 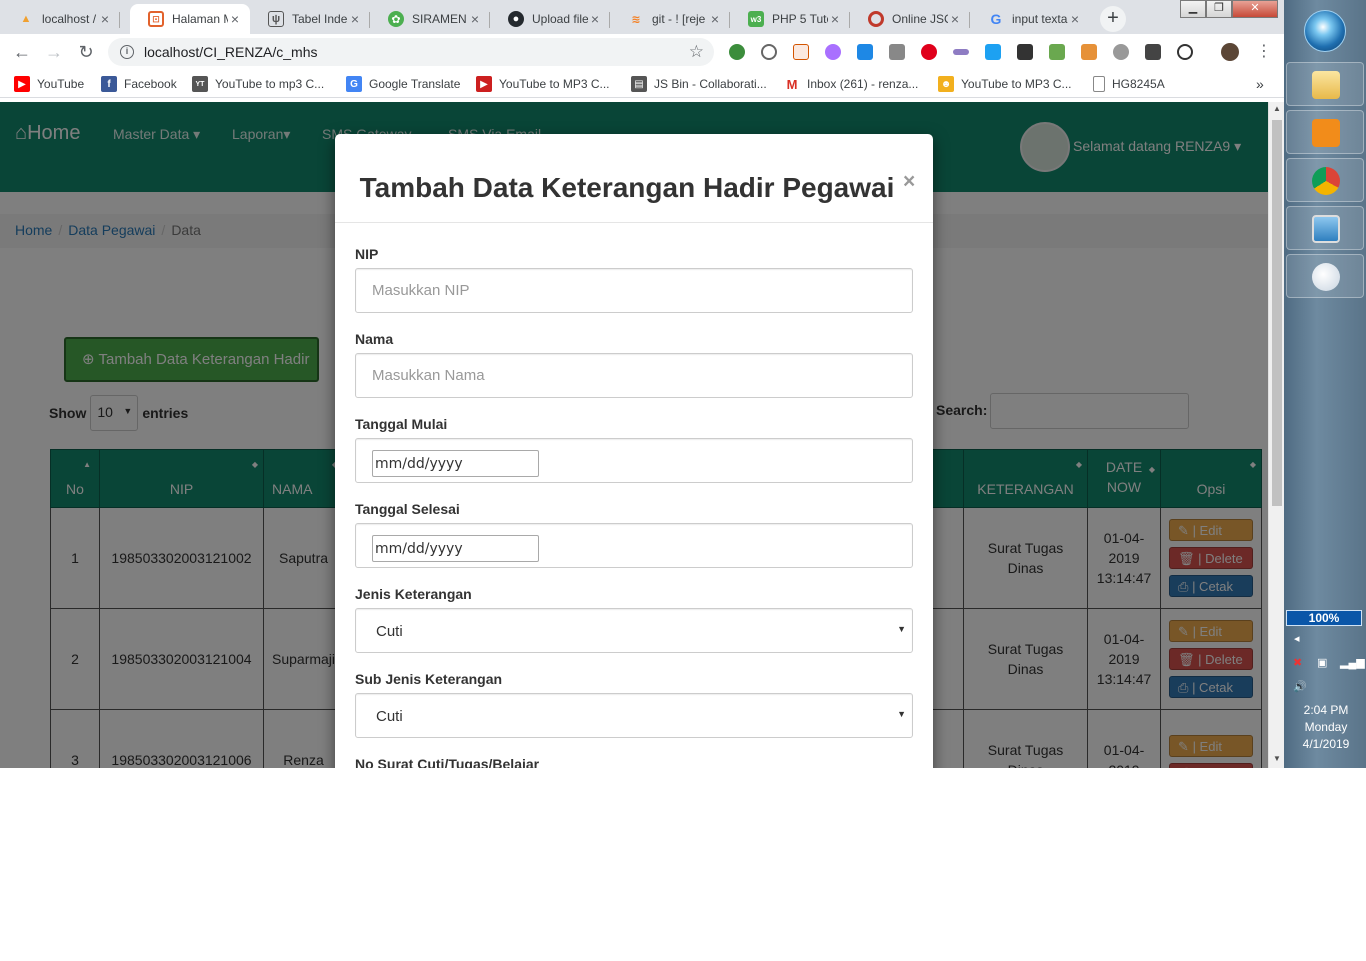 I want to click on reload-icon: ↻, so click(x=86, y=52).